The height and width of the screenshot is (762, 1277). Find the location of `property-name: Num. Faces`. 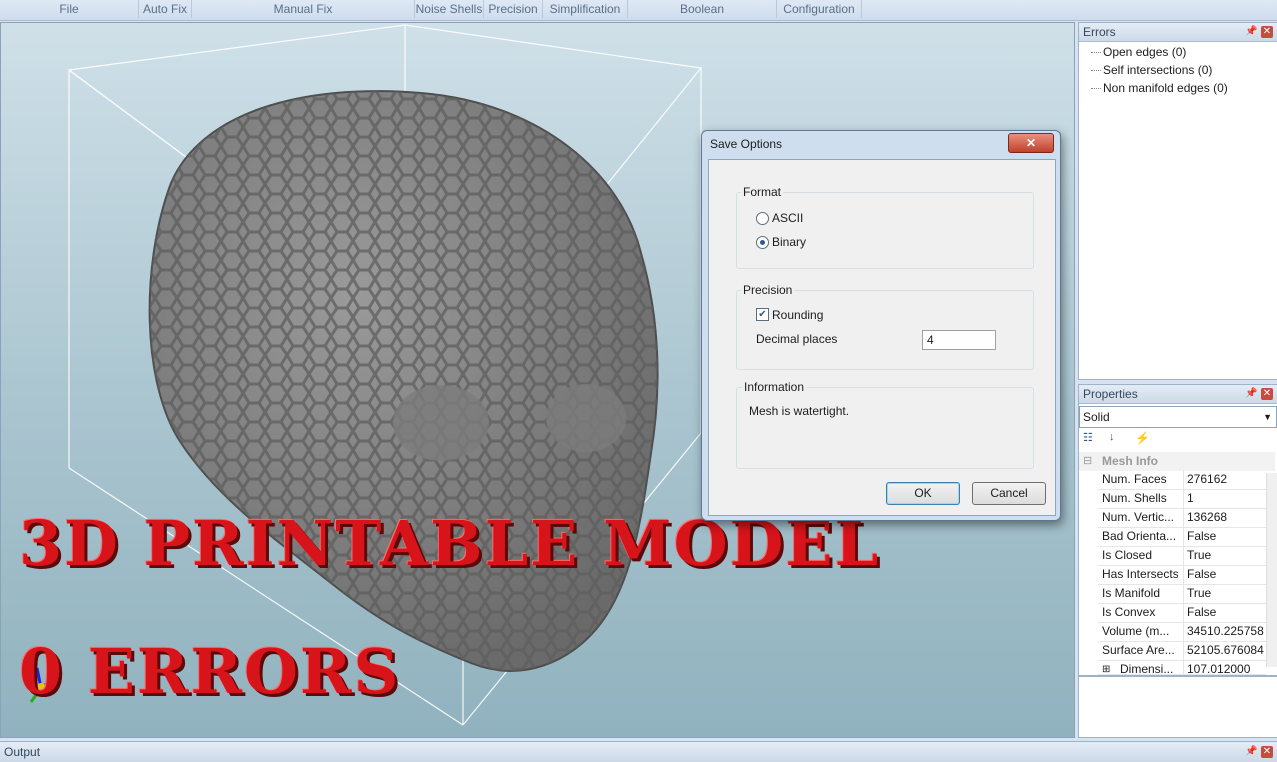

property-name: Num. Faces is located at coordinates (1134, 479).